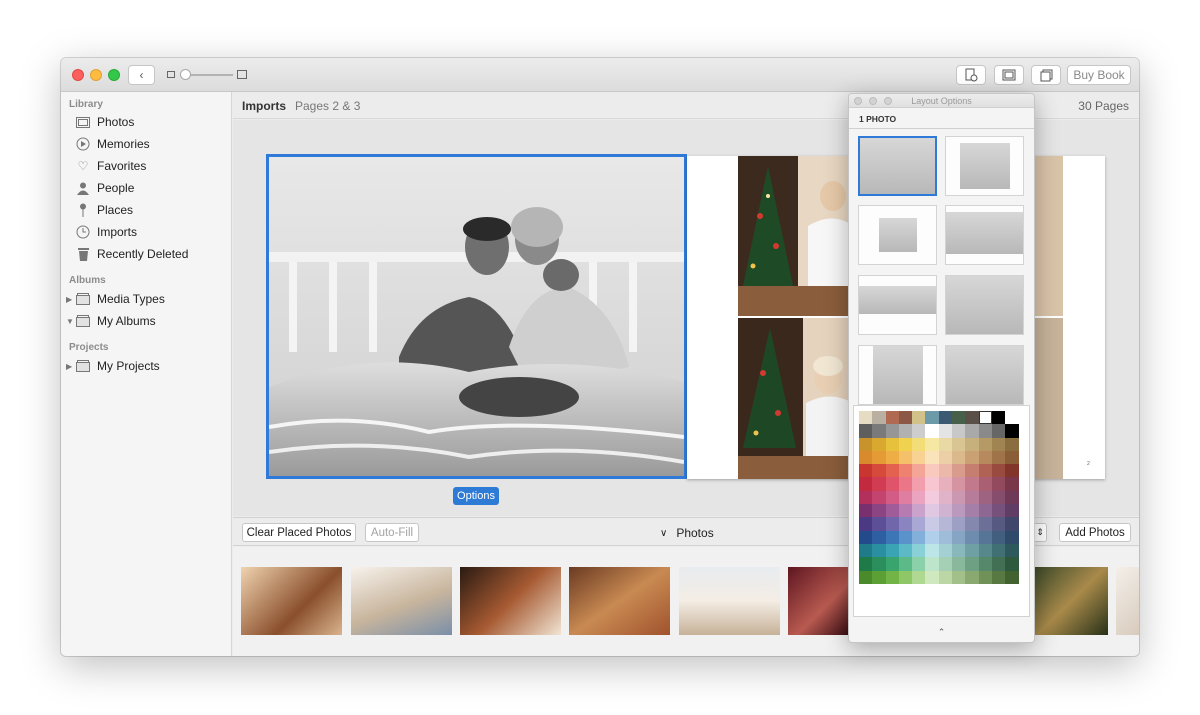  Describe the element at coordinates (1040, 532) in the screenshot. I see `sort-stepper: ⇕` at that location.